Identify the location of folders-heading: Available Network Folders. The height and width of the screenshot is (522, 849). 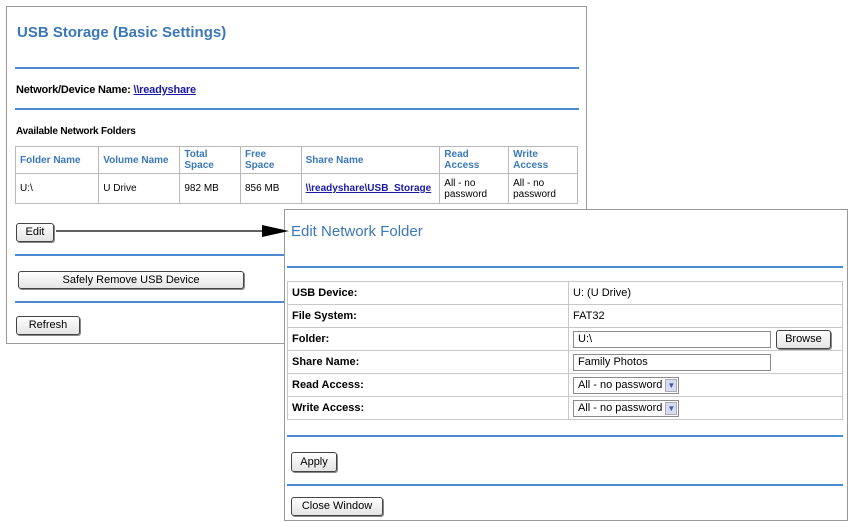
(76, 131).